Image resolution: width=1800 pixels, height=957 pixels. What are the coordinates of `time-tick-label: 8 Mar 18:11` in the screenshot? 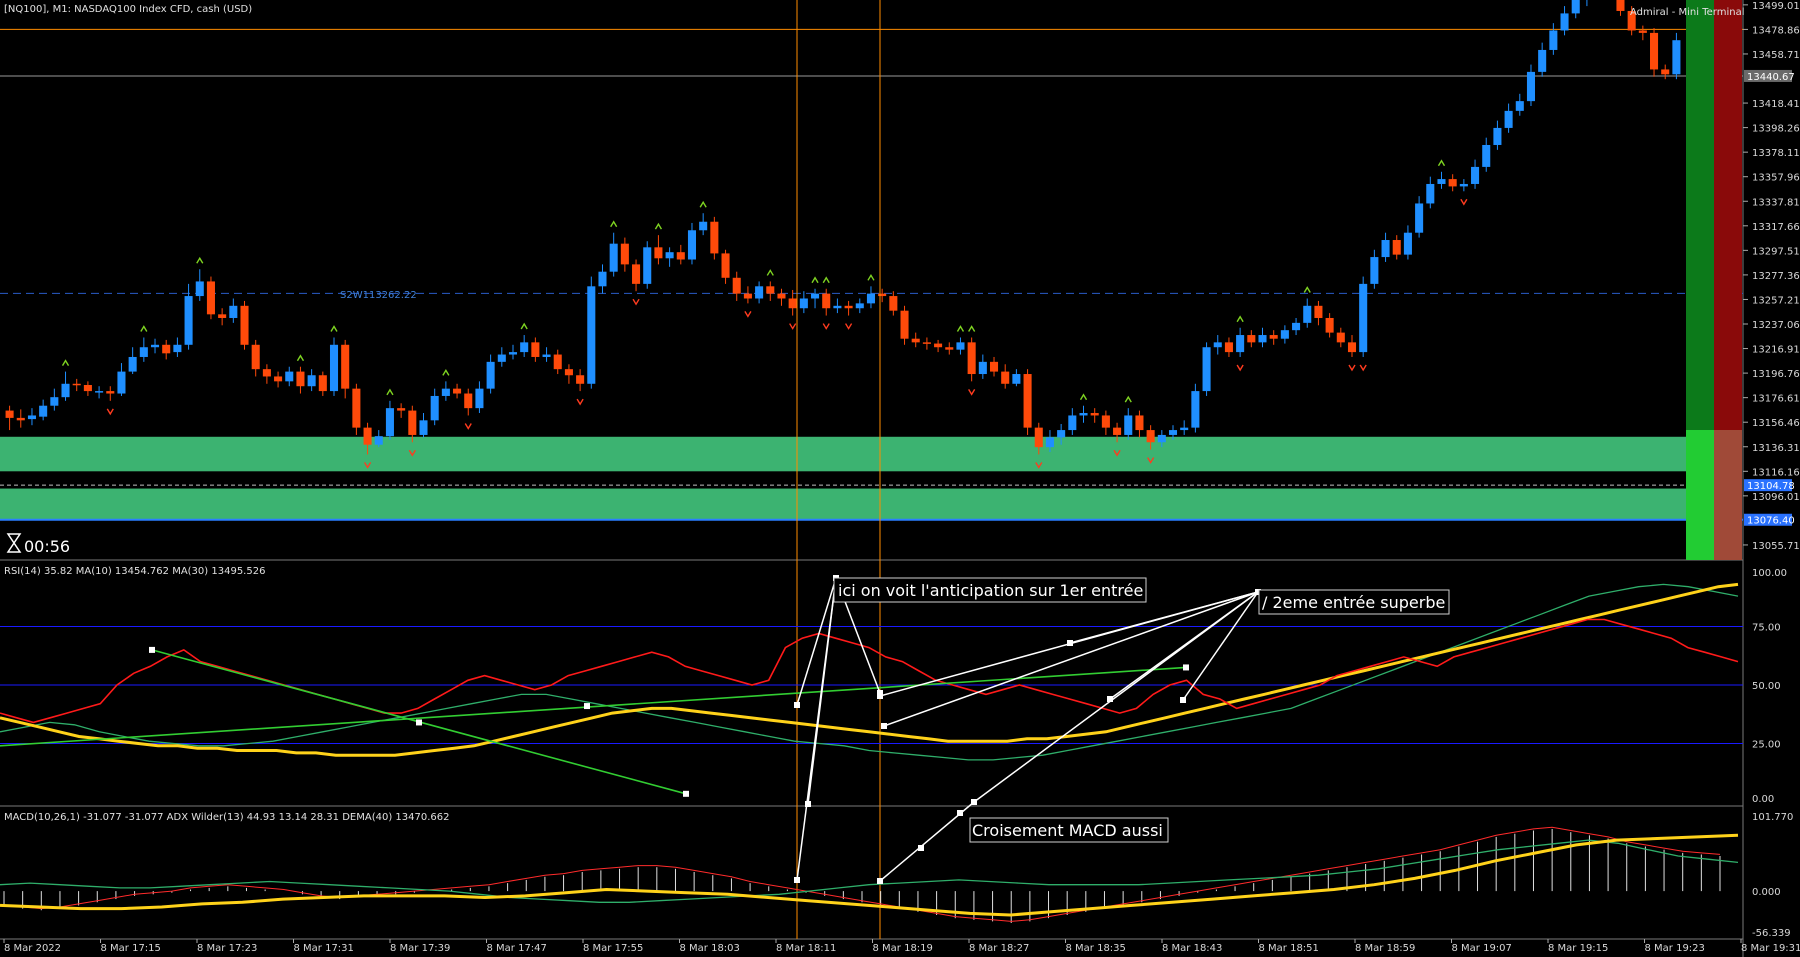 It's located at (806, 948).